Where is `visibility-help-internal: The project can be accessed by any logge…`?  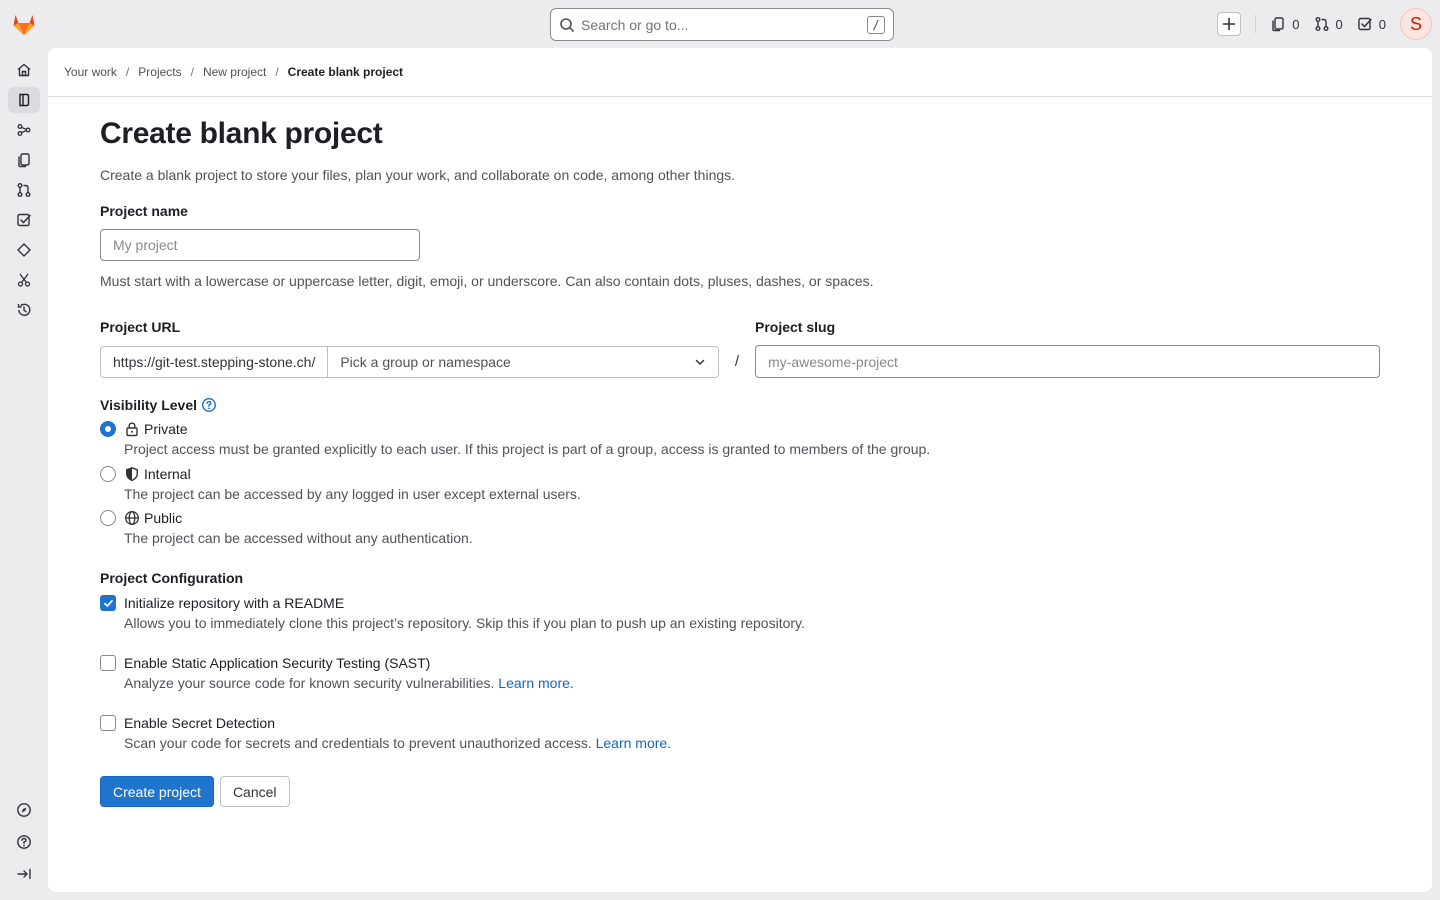
visibility-help-internal: The project can be accessed by any logge… is located at coordinates (352, 494).